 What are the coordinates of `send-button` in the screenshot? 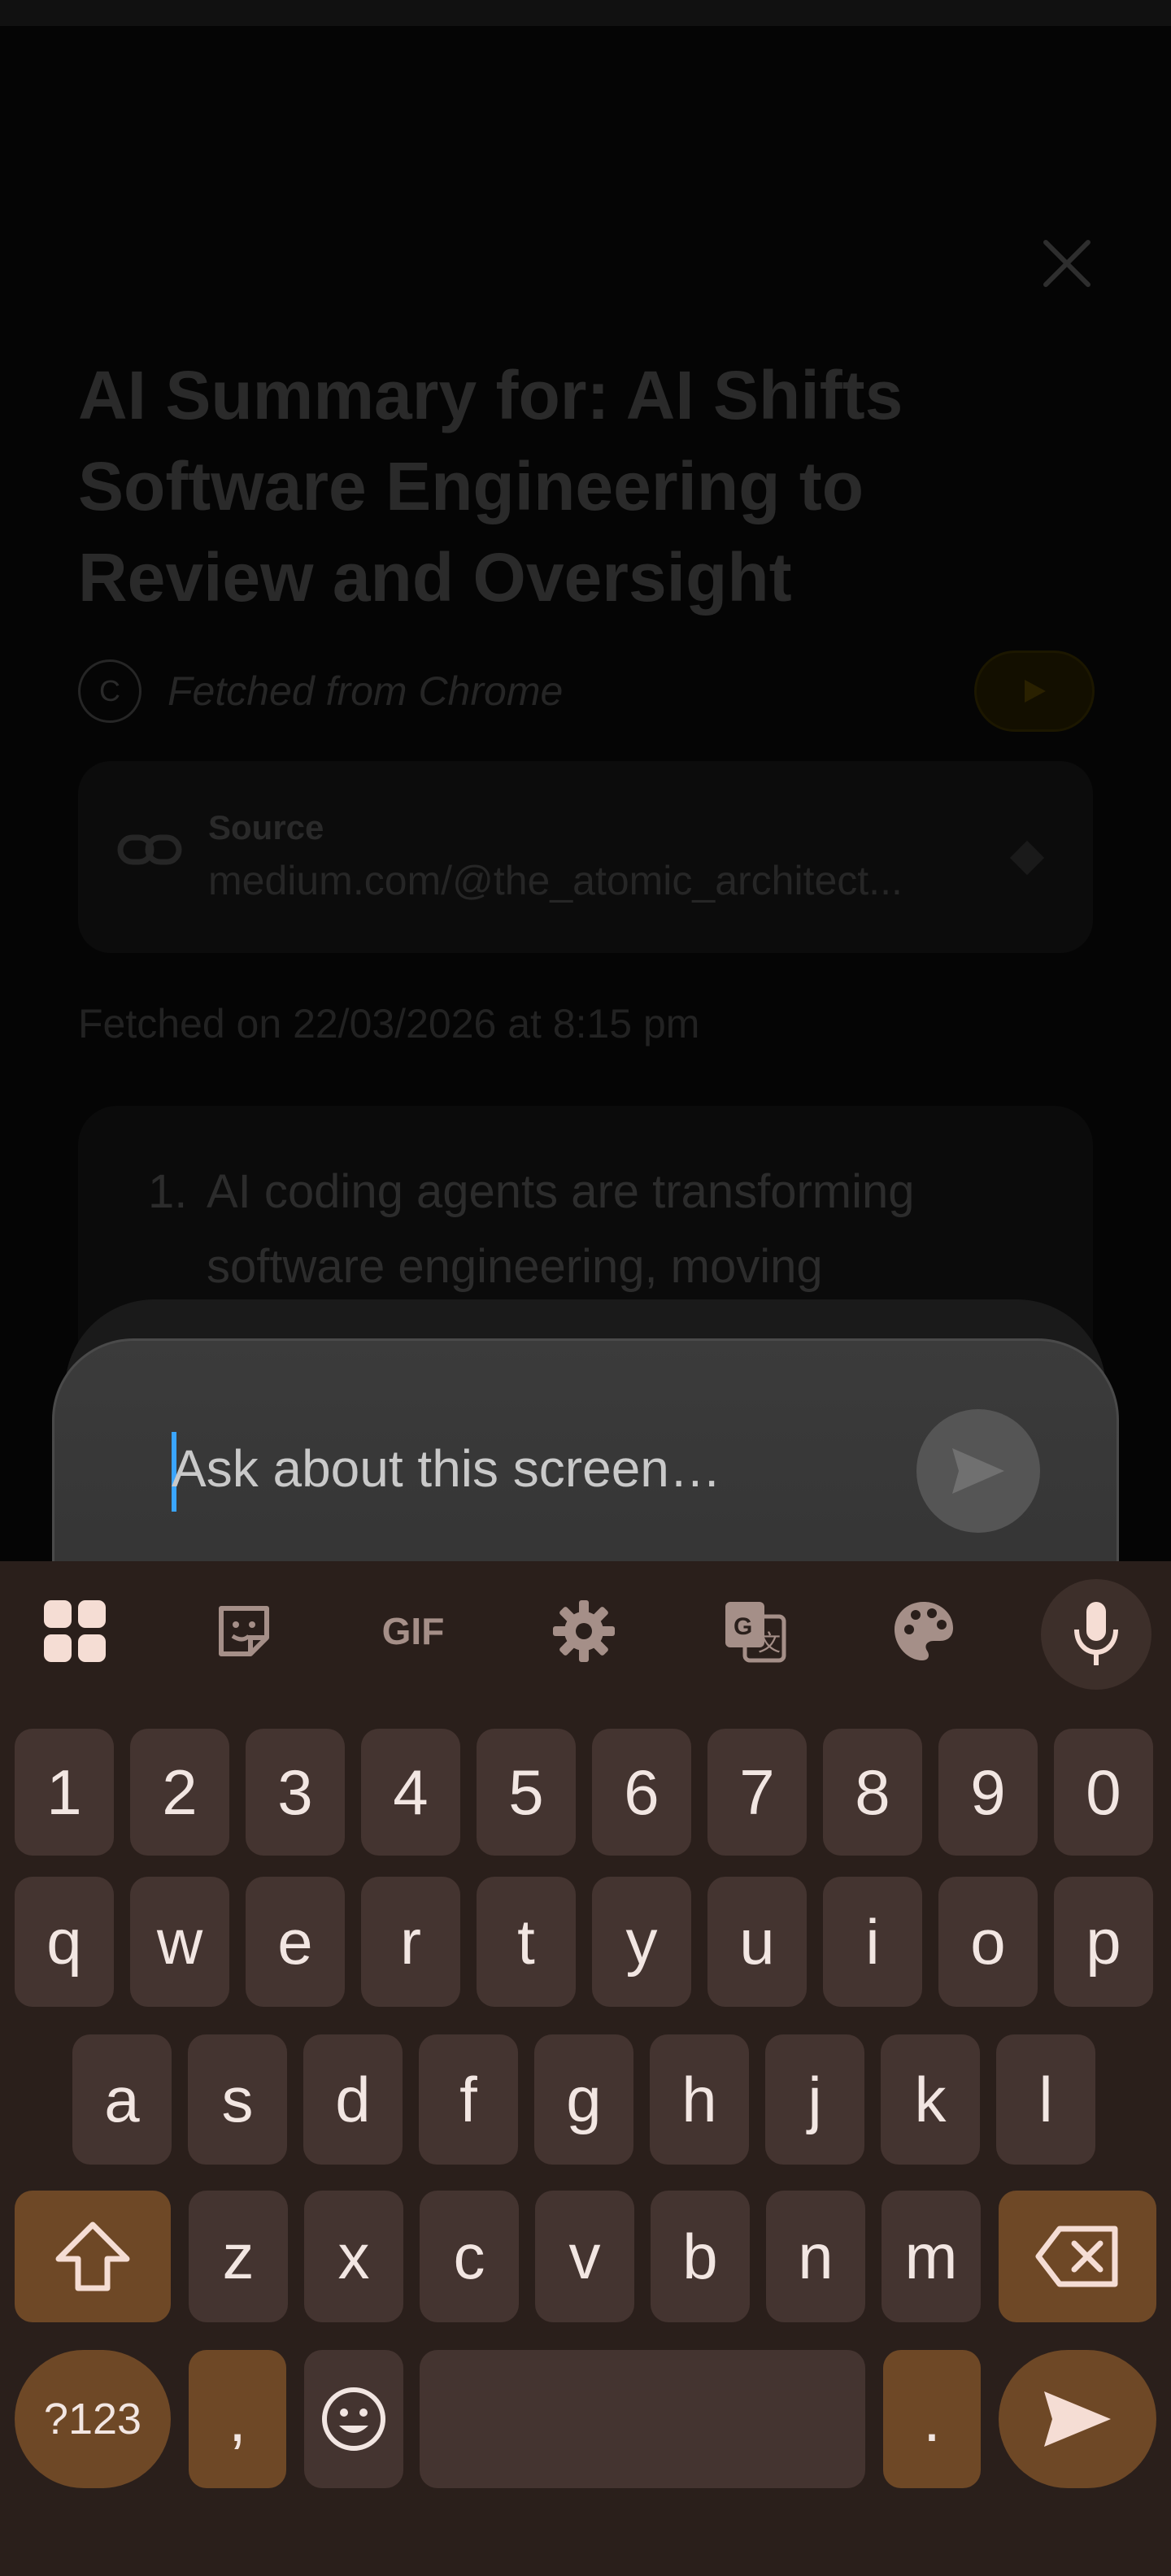 It's located at (978, 1471).